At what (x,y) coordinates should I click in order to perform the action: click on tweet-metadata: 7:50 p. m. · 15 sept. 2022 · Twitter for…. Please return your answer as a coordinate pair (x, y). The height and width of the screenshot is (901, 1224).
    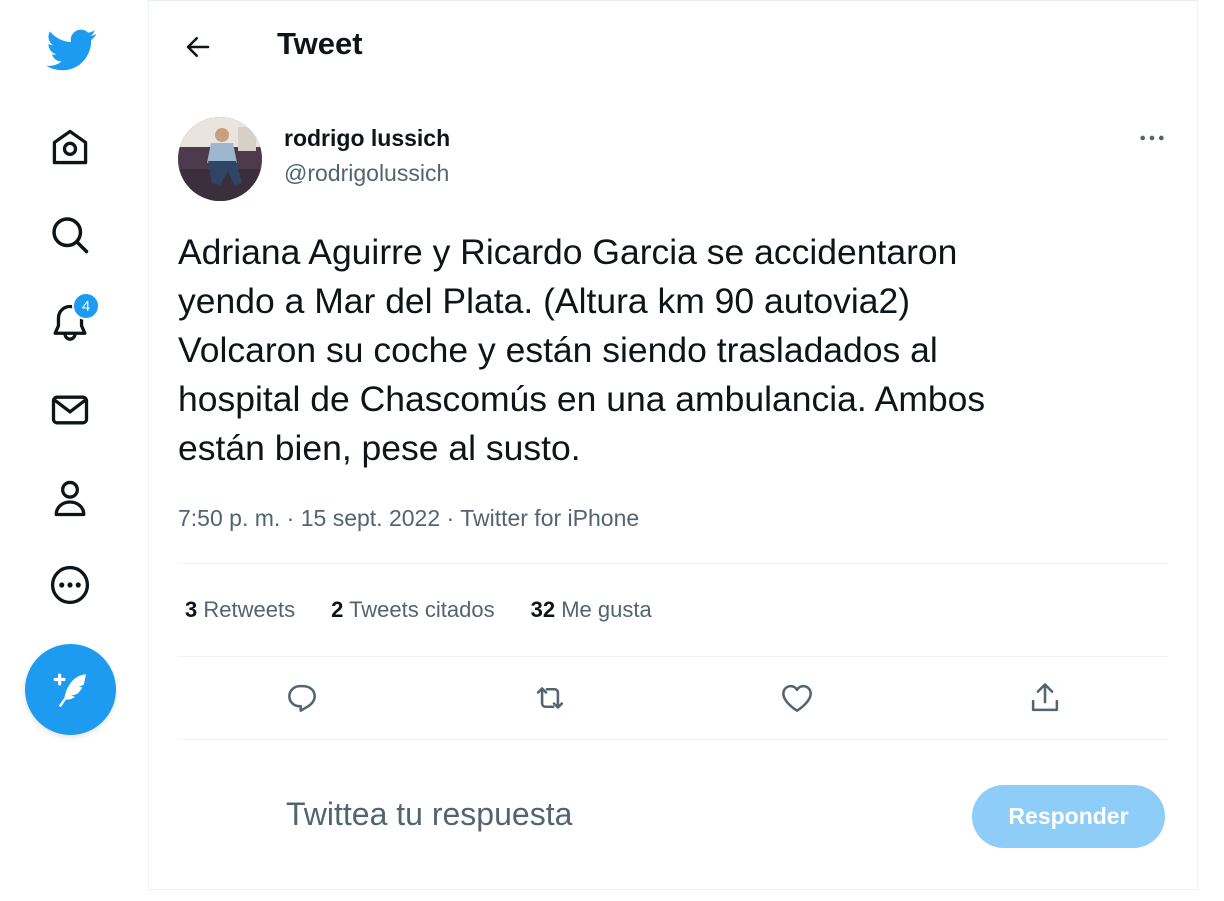
    Looking at the image, I should click on (408, 518).